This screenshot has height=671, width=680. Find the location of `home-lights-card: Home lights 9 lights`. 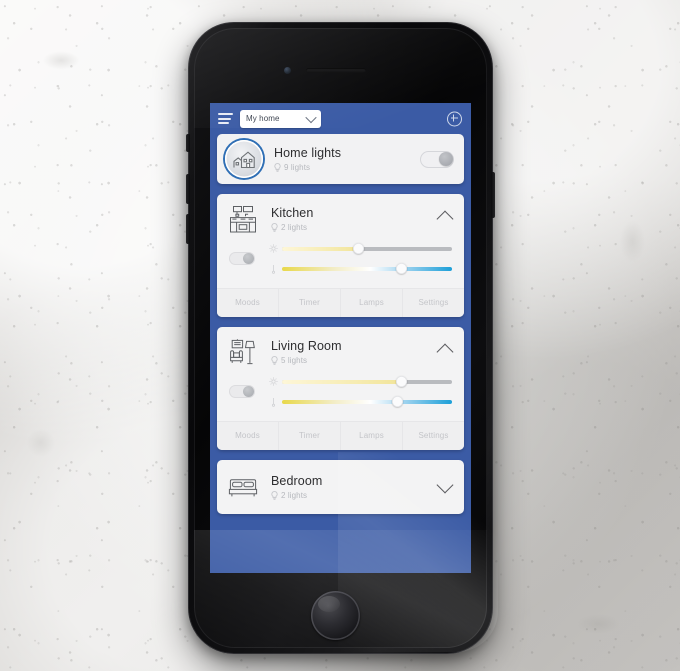

home-lights-card: Home lights 9 lights is located at coordinates (340, 159).